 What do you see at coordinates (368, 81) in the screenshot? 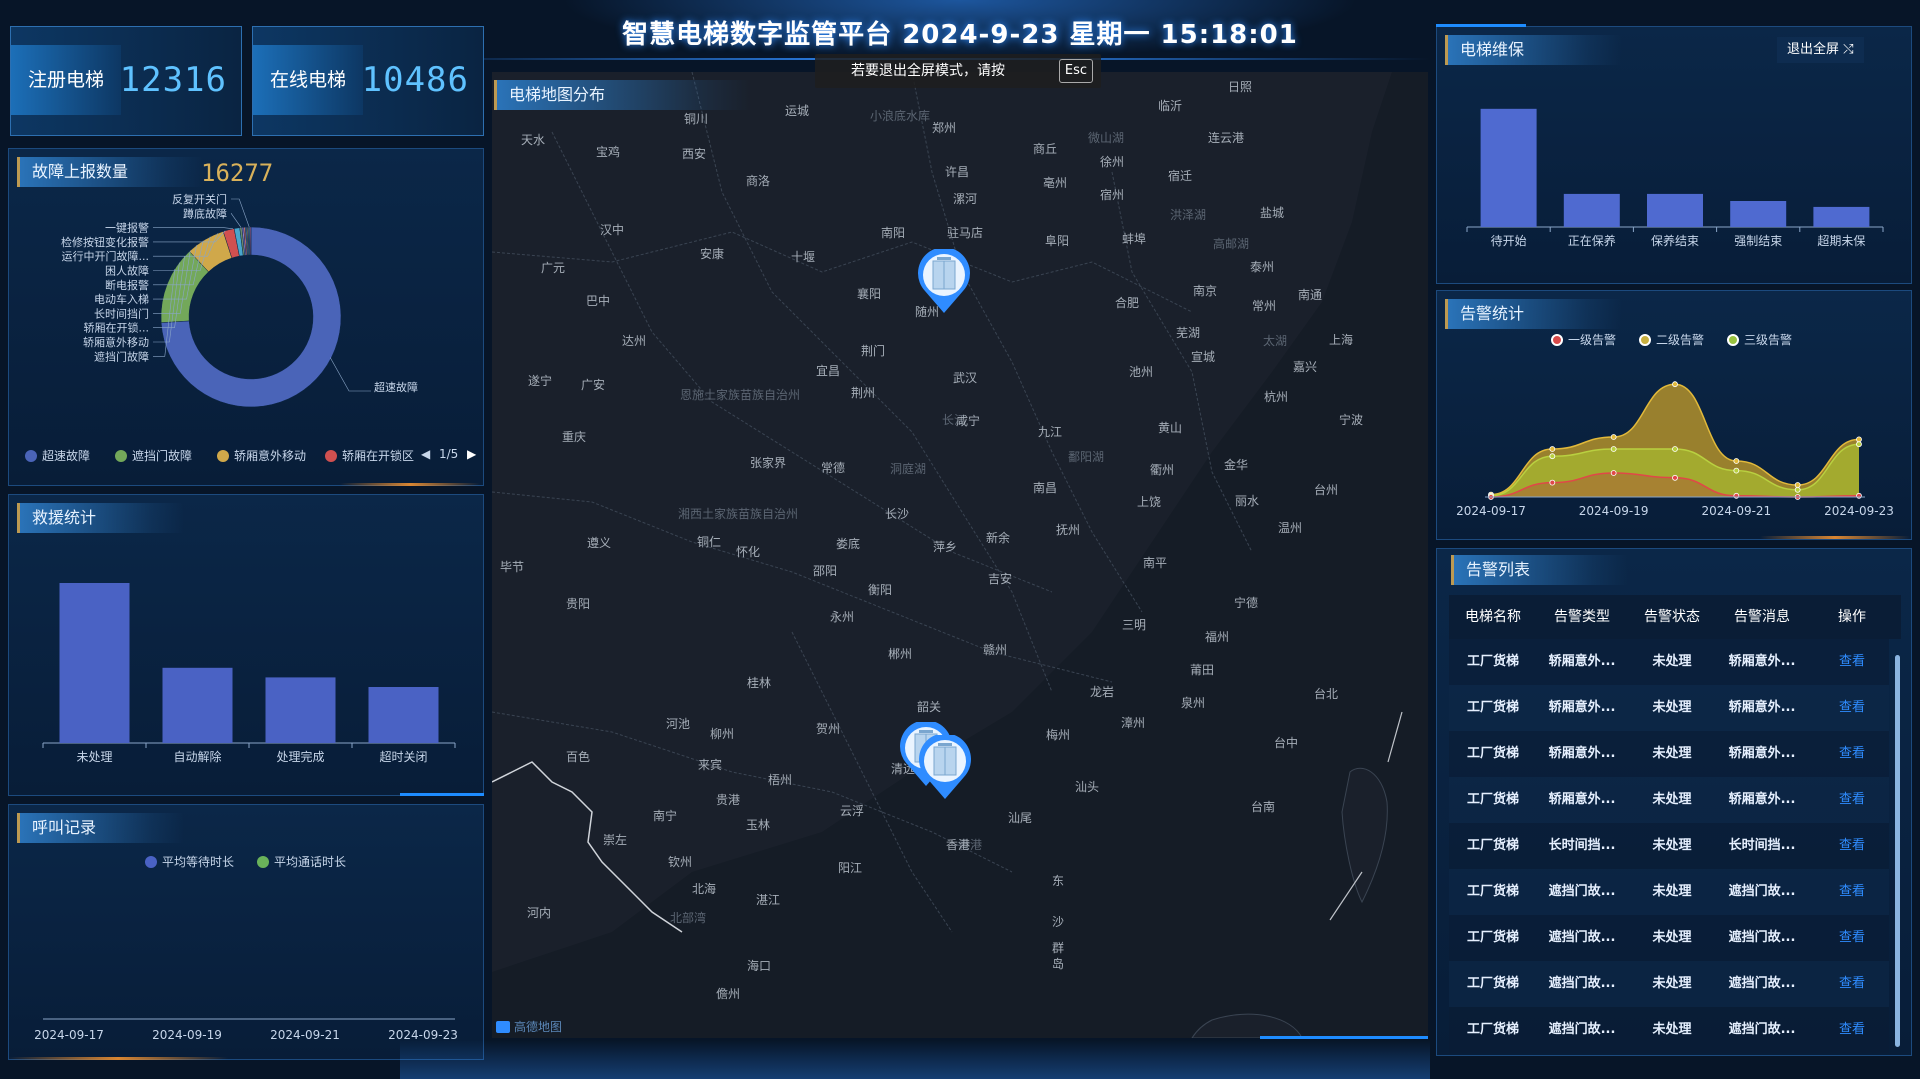
I see `stat-online: 在线电梯 10486` at bounding box center [368, 81].